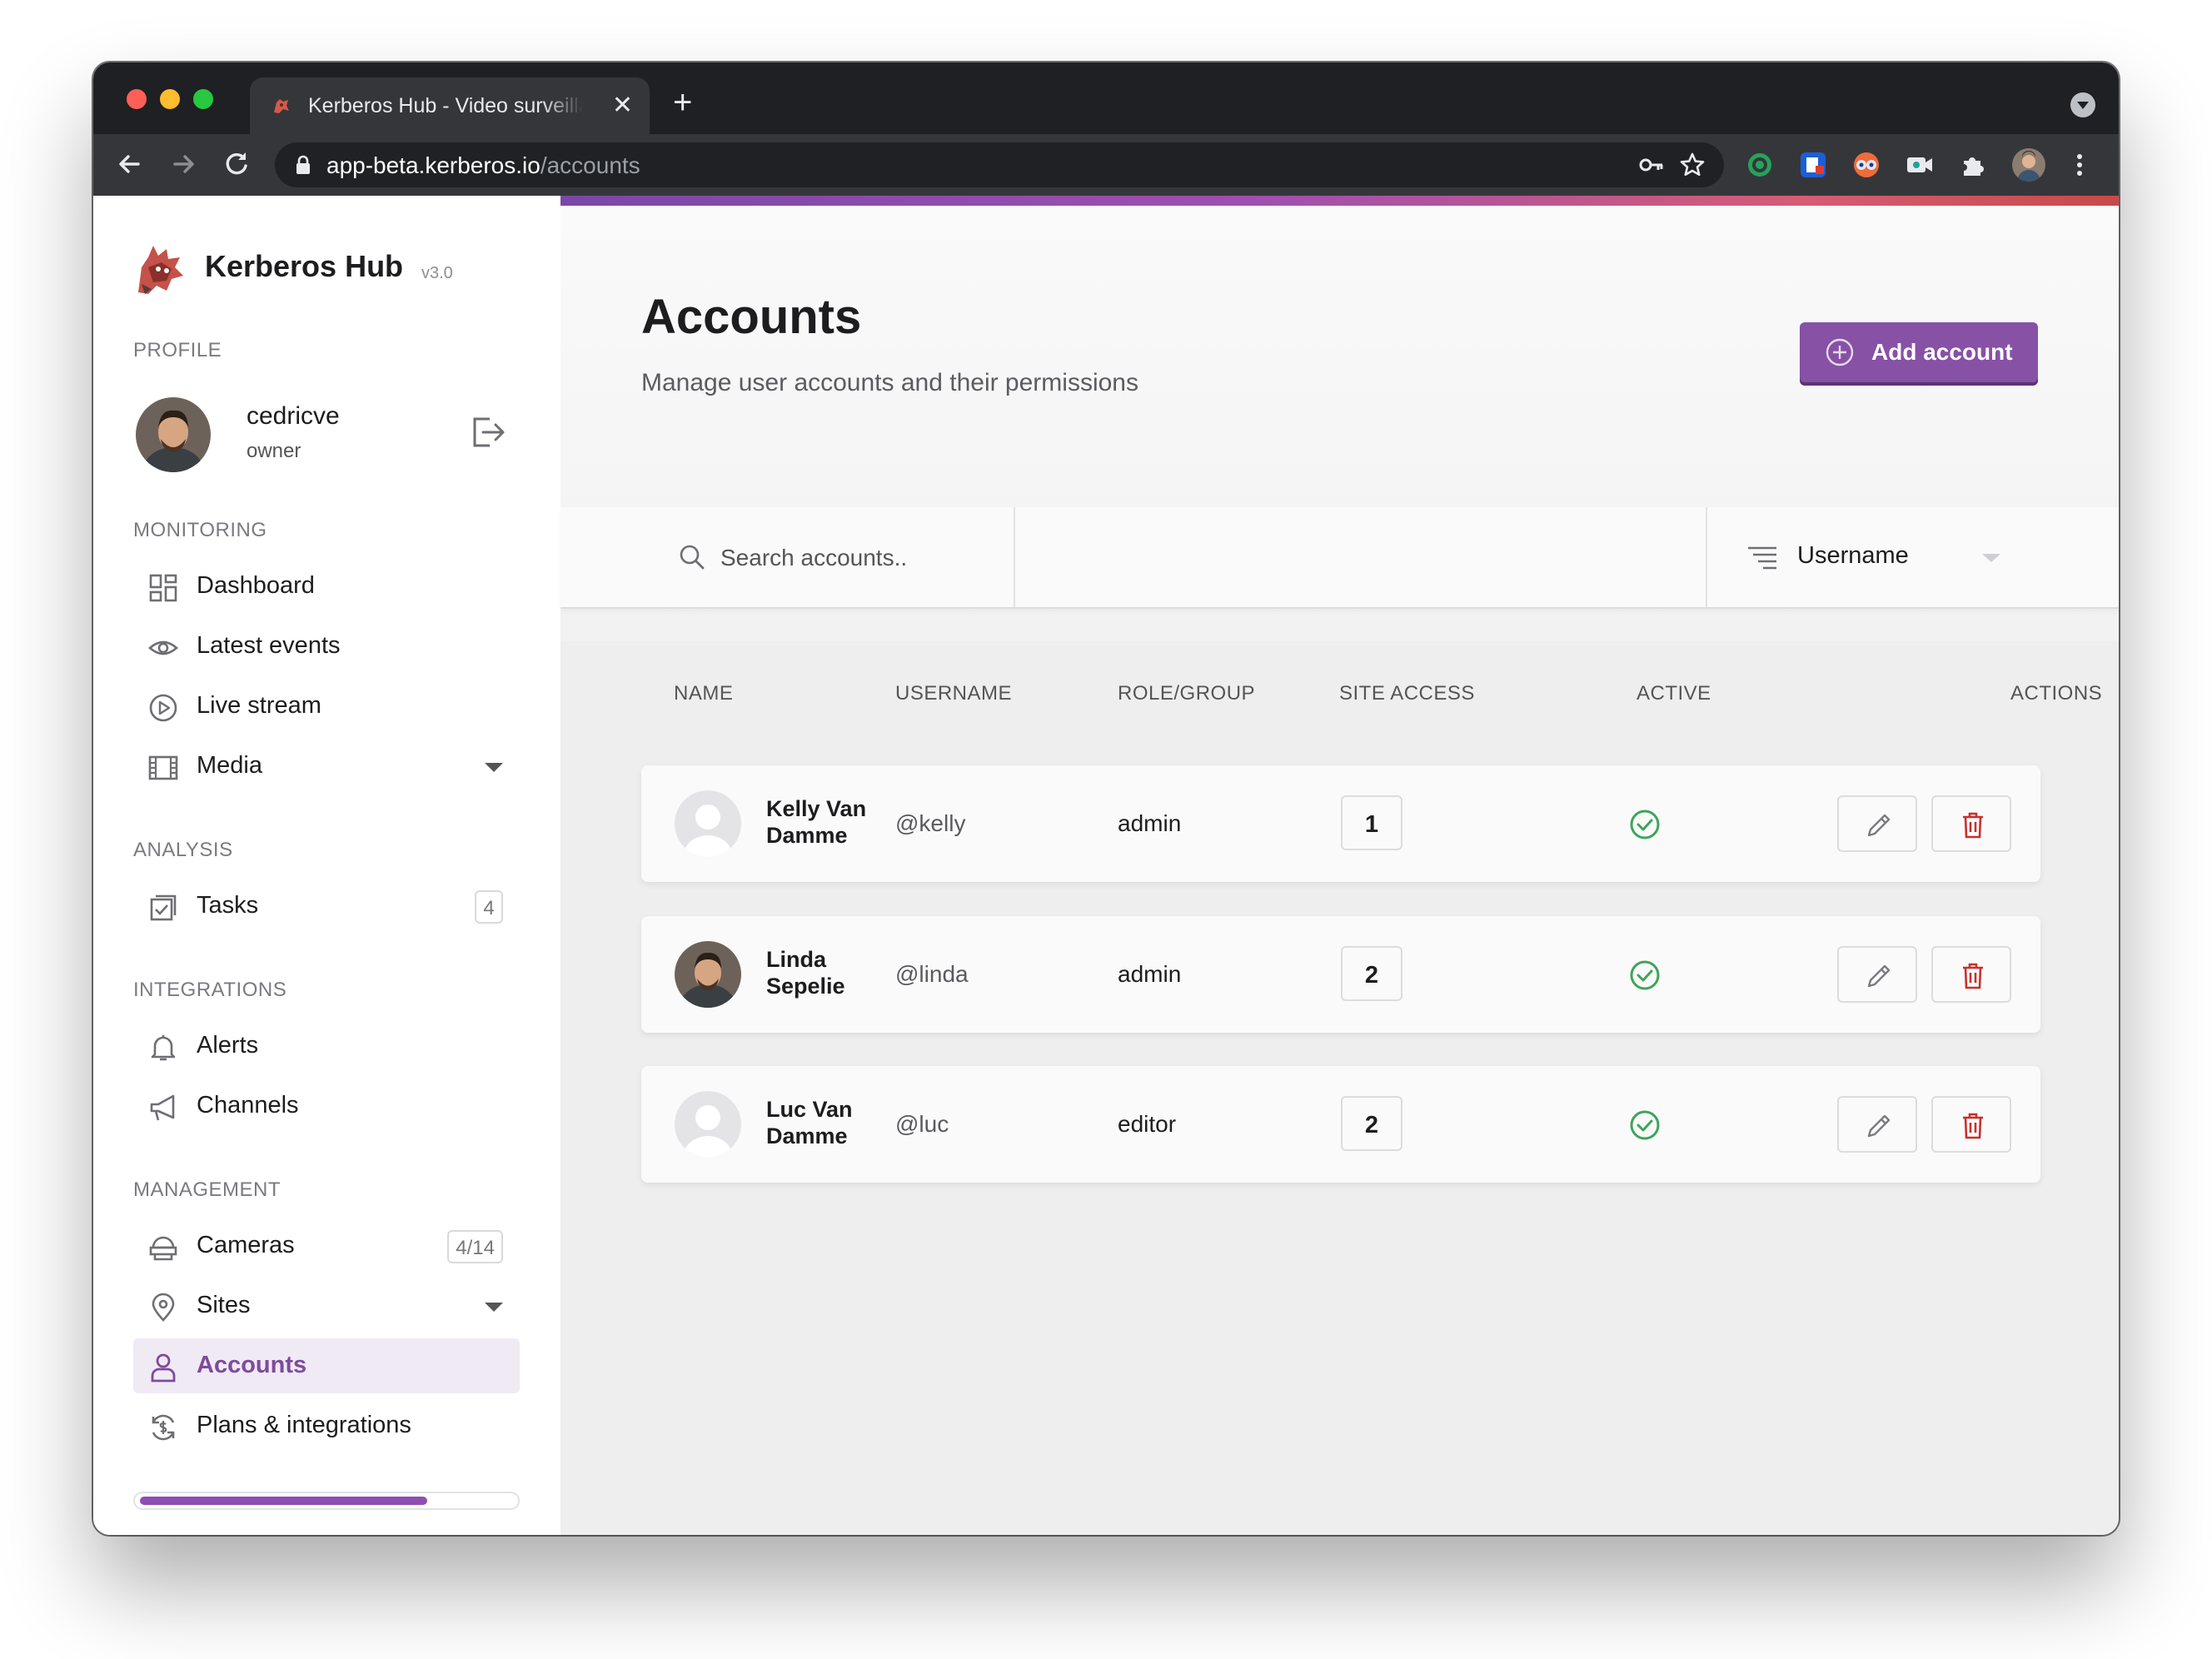 The height and width of the screenshot is (1659, 2212). I want to click on eye-icon, so click(163, 647).